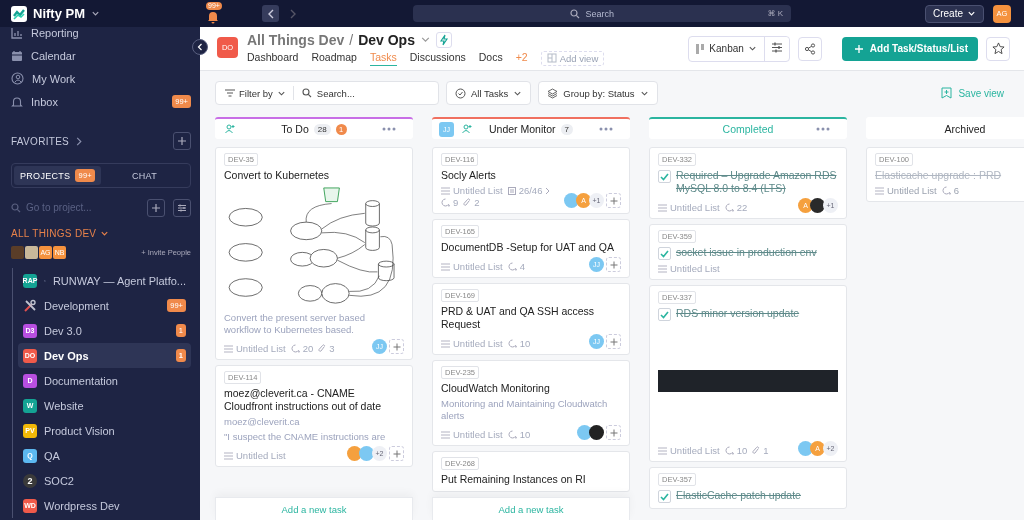  What do you see at coordinates (809, 48) in the screenshot?
I see `share-button` at bounding box center [809, 48].